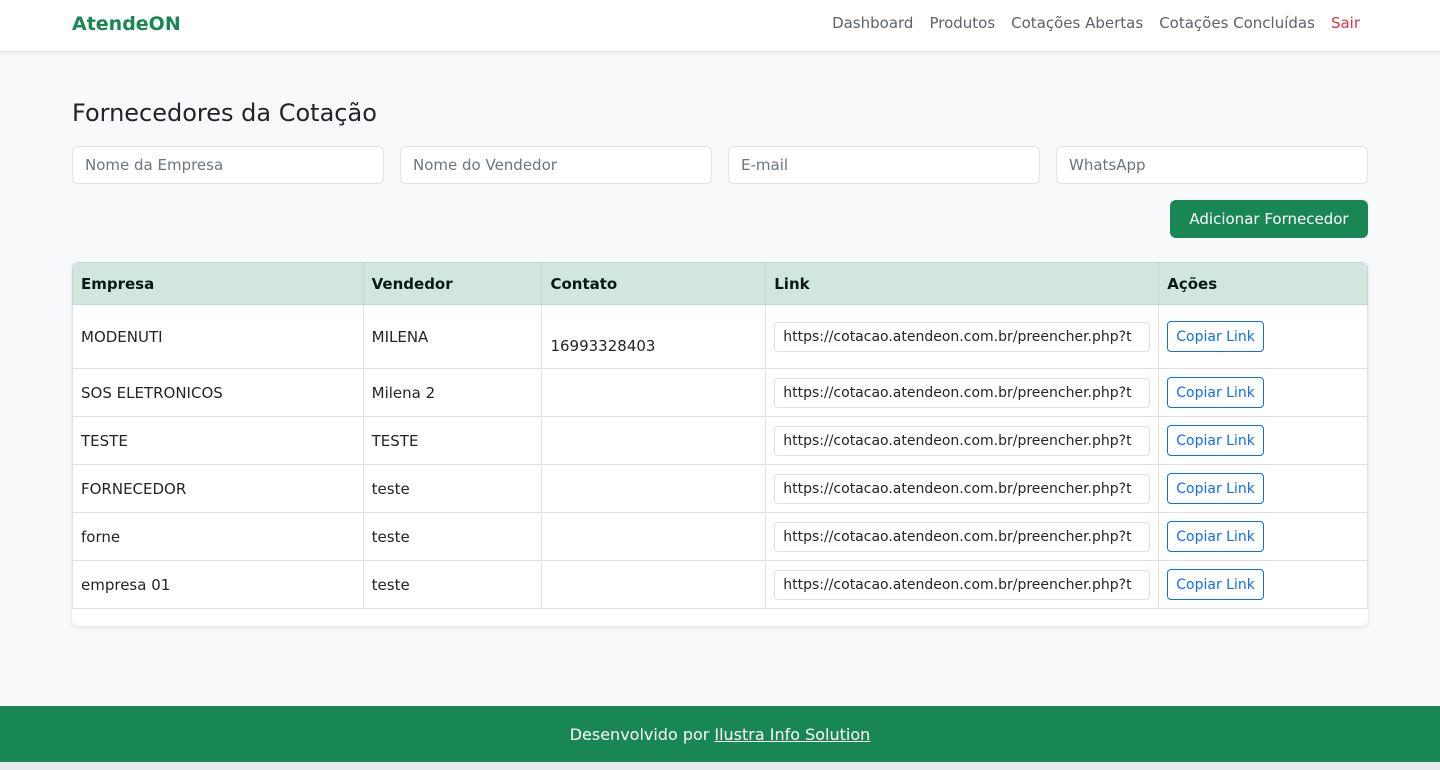 Image resolution: width=1440 pixels, height=770 pixels. What do you see at coordinates (452, 283) in the screenshot?
I see `header-vendedor: Vendedor` at bounding box center [452, 283].